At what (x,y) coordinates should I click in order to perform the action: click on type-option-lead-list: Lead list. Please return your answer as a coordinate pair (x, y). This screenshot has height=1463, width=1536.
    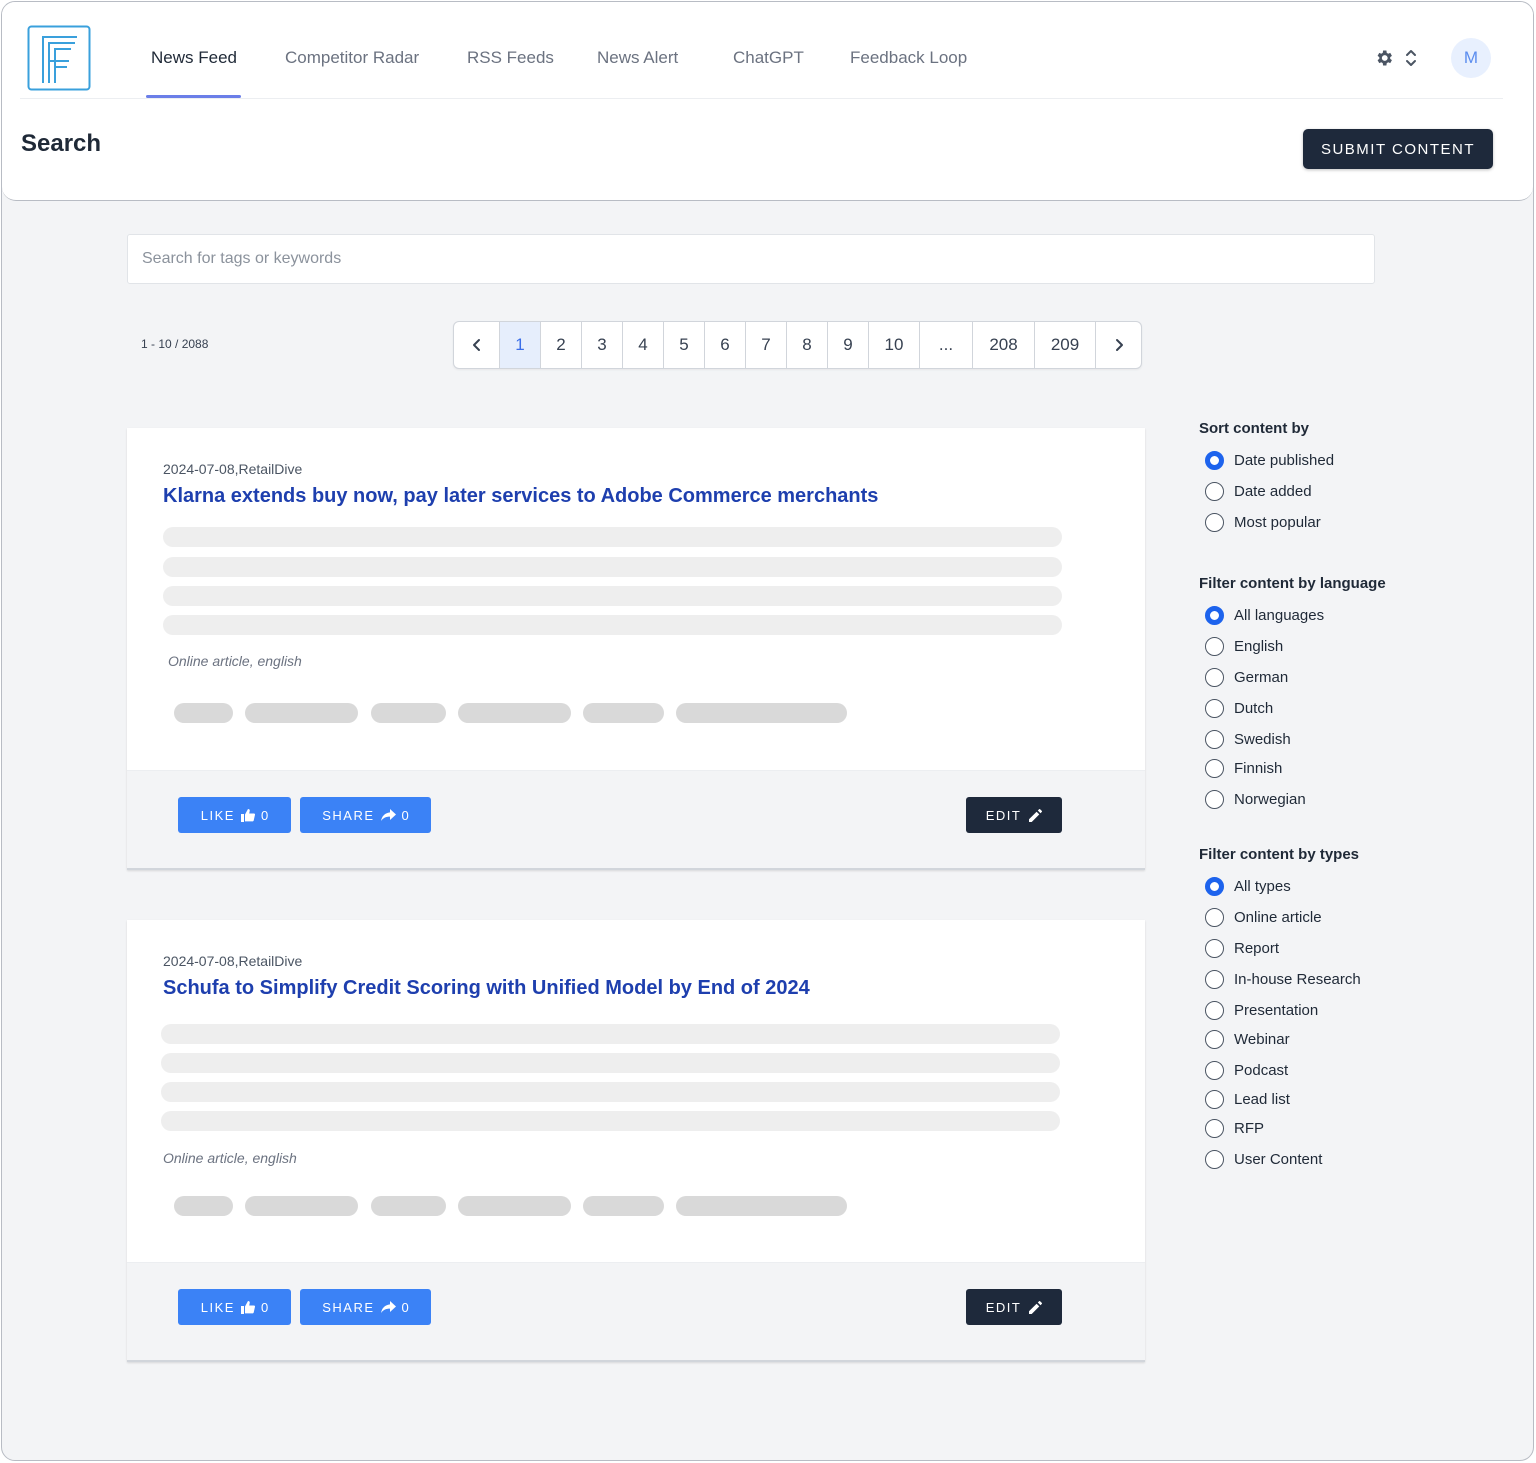
    Looking at the image, I should click on (1247, 1099).